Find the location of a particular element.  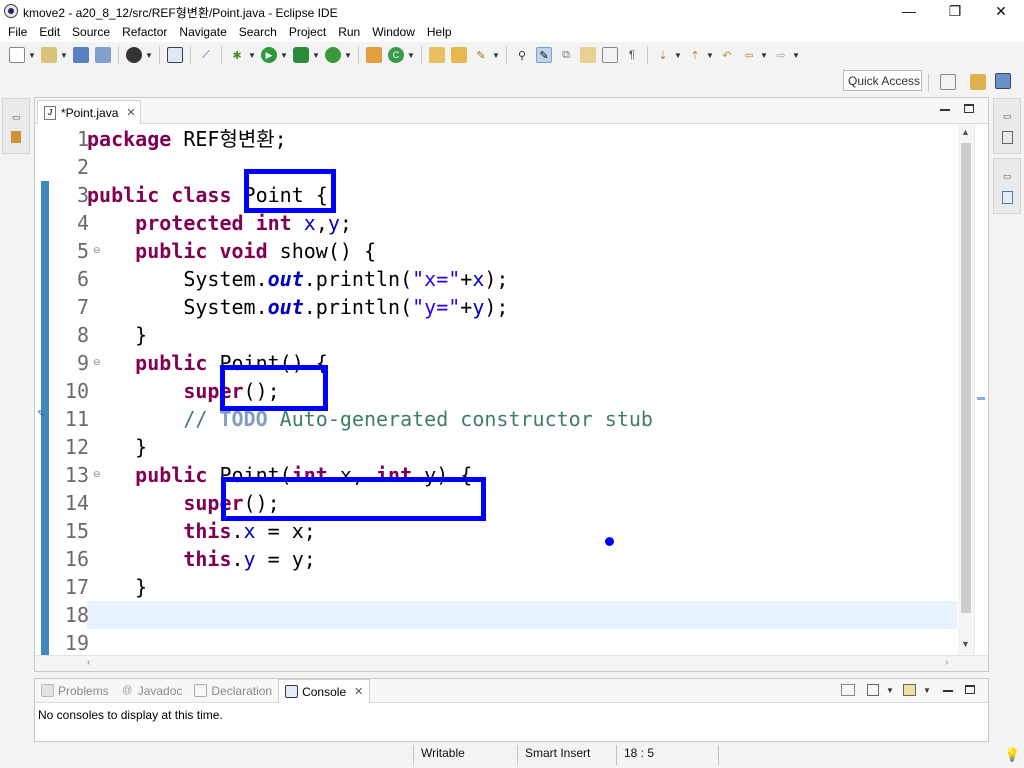

outline-view-icon is located at coordinates (1007, 137).